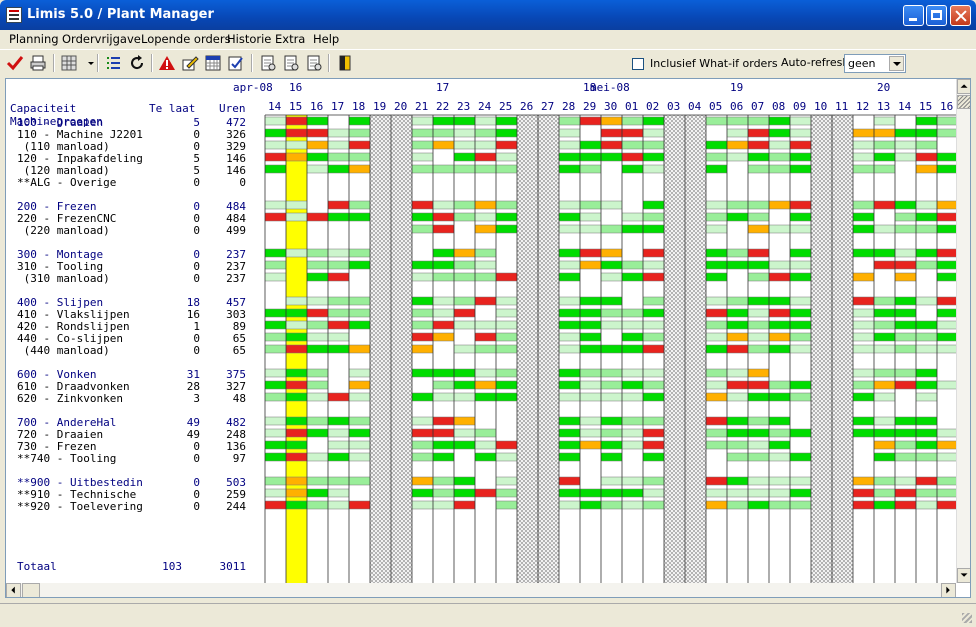 Image resolution: width=976 pixels, height=627 pixels. What do you see at coordinates (101, 39) in the screenshot?
I see `menu-ordervrijgave: Ordervrijgave` at bounding box center [101, 39].